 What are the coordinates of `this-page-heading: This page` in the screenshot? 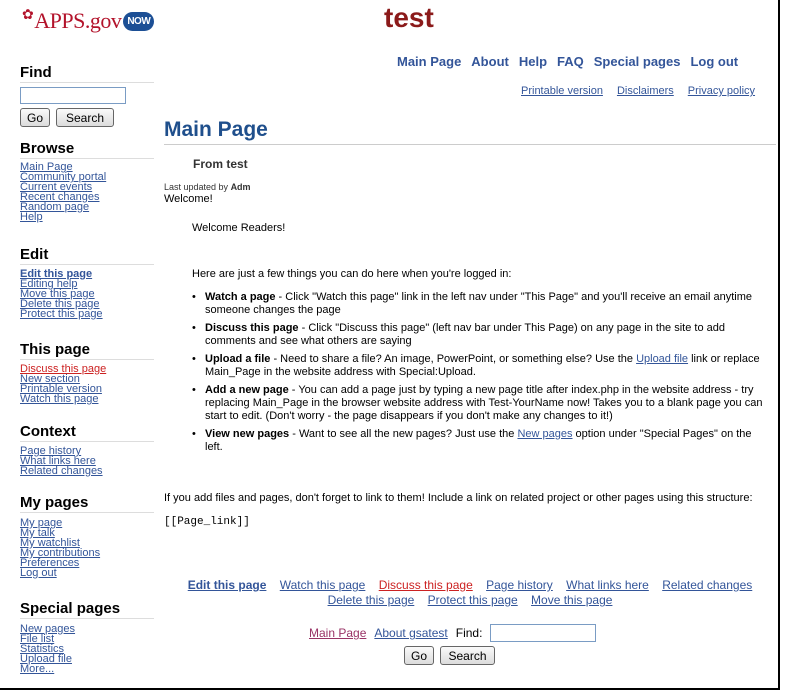 It's located at (87, 350).